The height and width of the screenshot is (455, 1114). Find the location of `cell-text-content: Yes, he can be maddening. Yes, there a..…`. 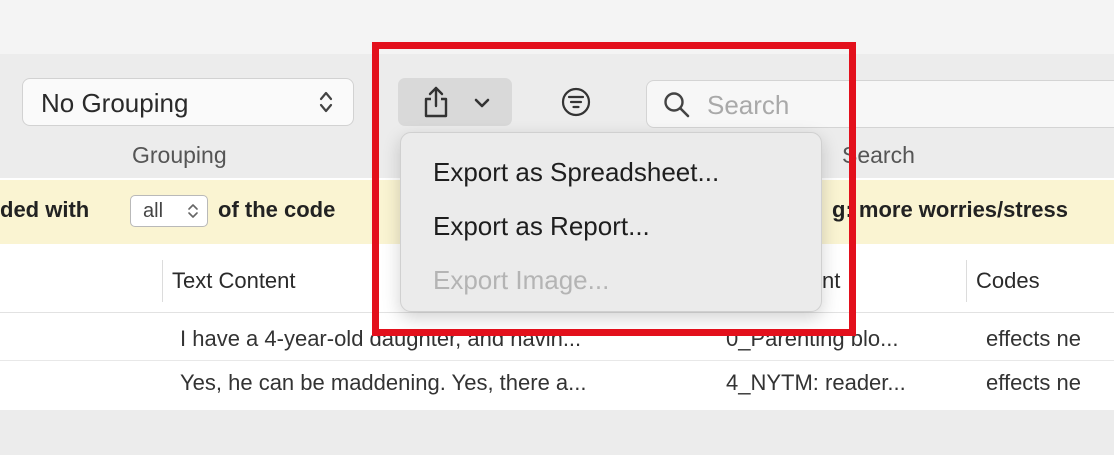

cell-text-content: Yes, he can be maddening. Yes, there a..… is located at coordinates (383, 382).